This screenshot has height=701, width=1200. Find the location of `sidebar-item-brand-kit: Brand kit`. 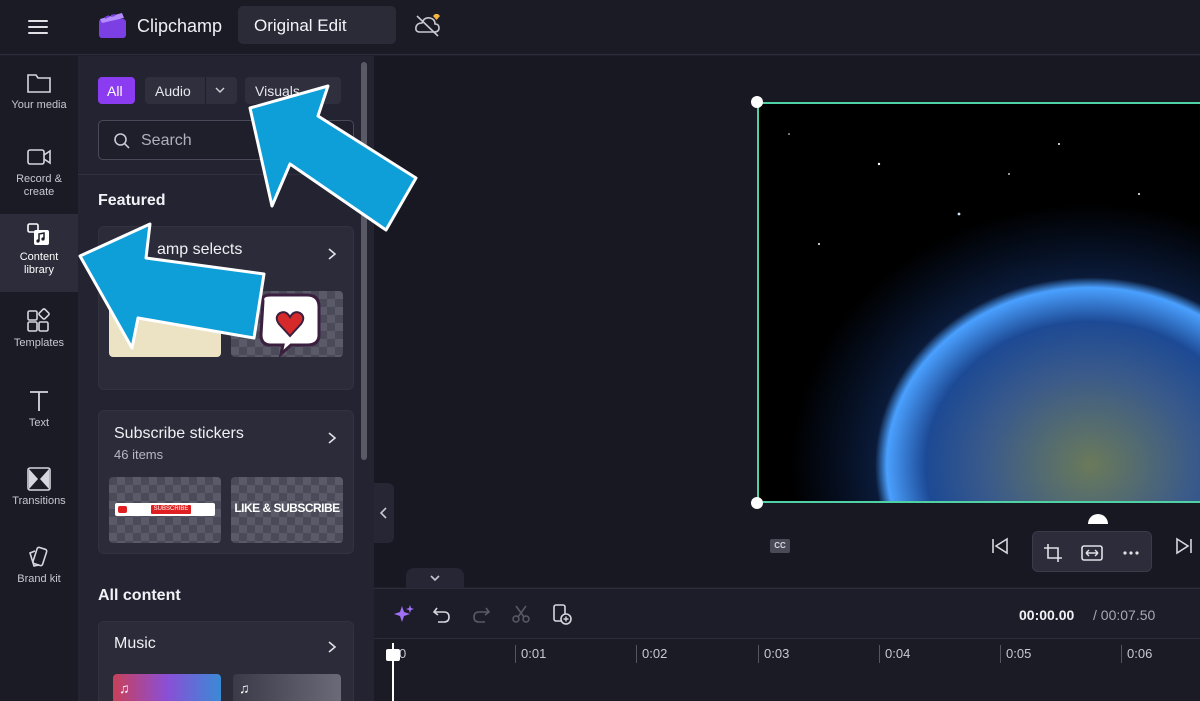

sidebar-item-brand-kit: Brand kit is located at coordinates (39, 574).